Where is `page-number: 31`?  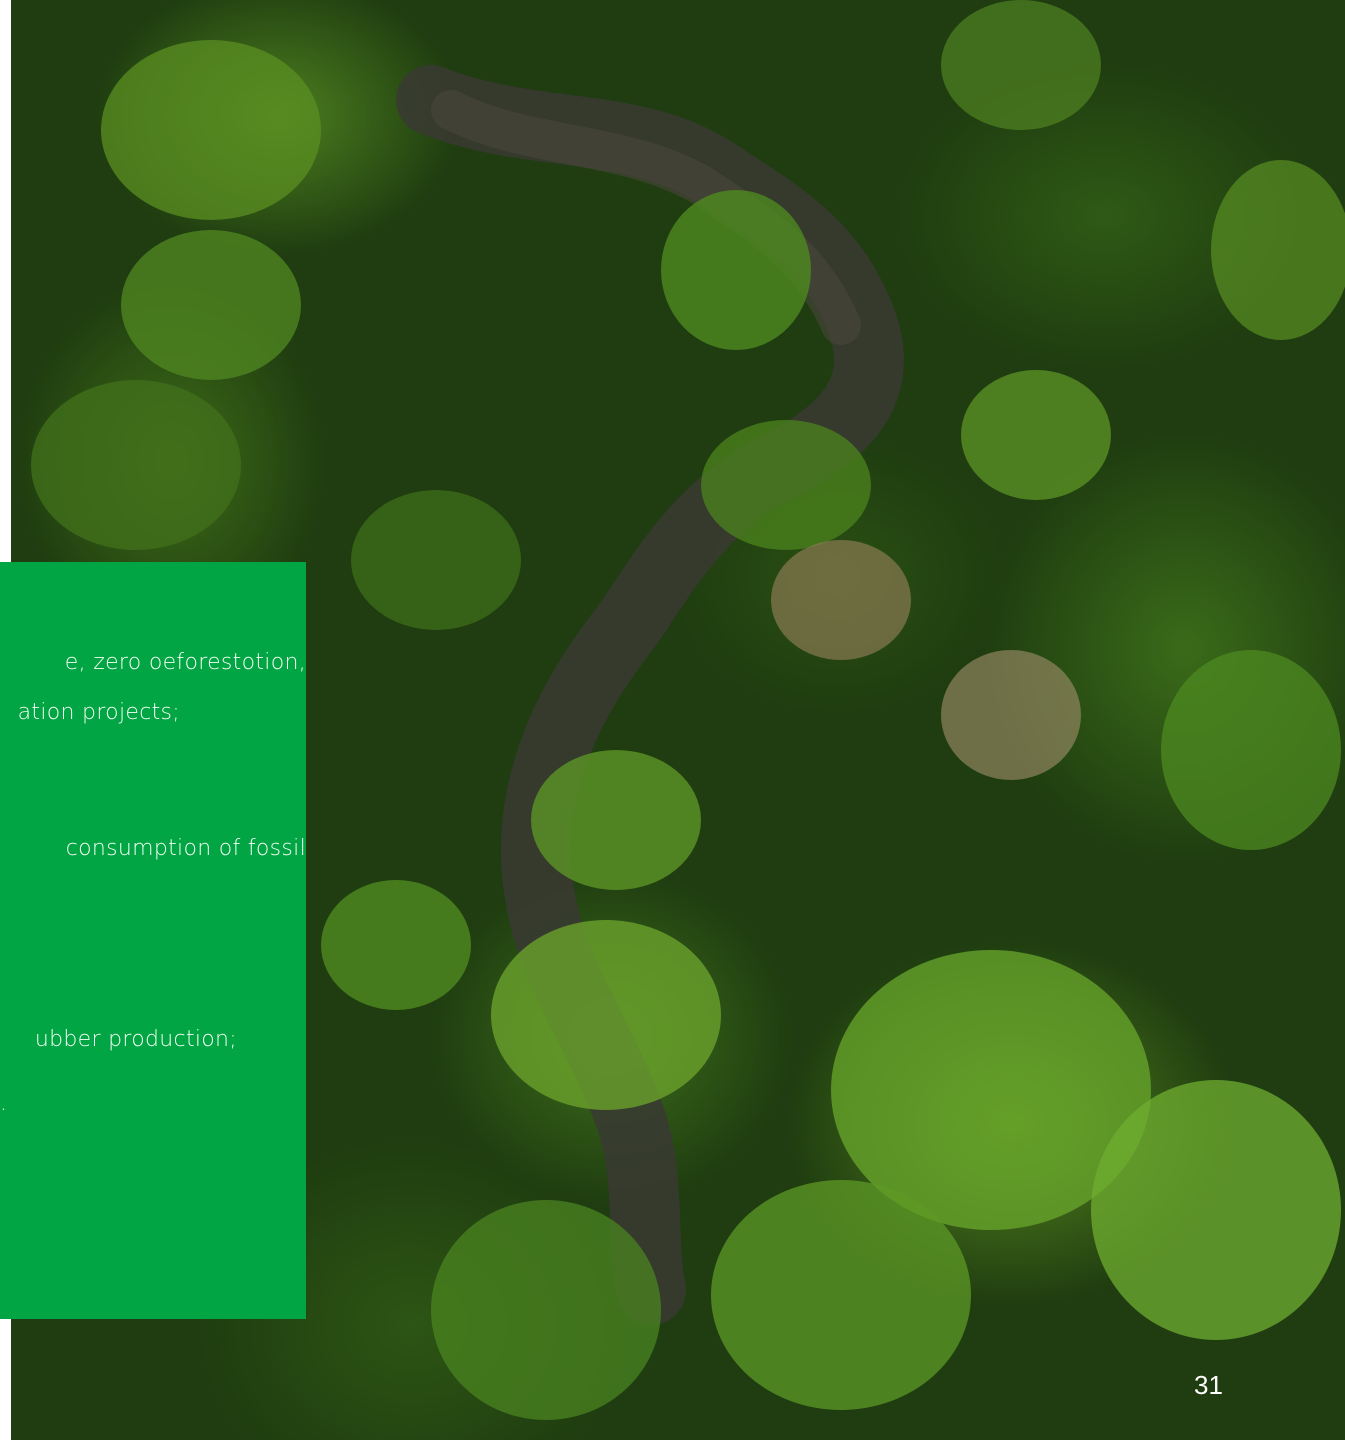 page-number: 31 is located at coordinates (1208, 1385).